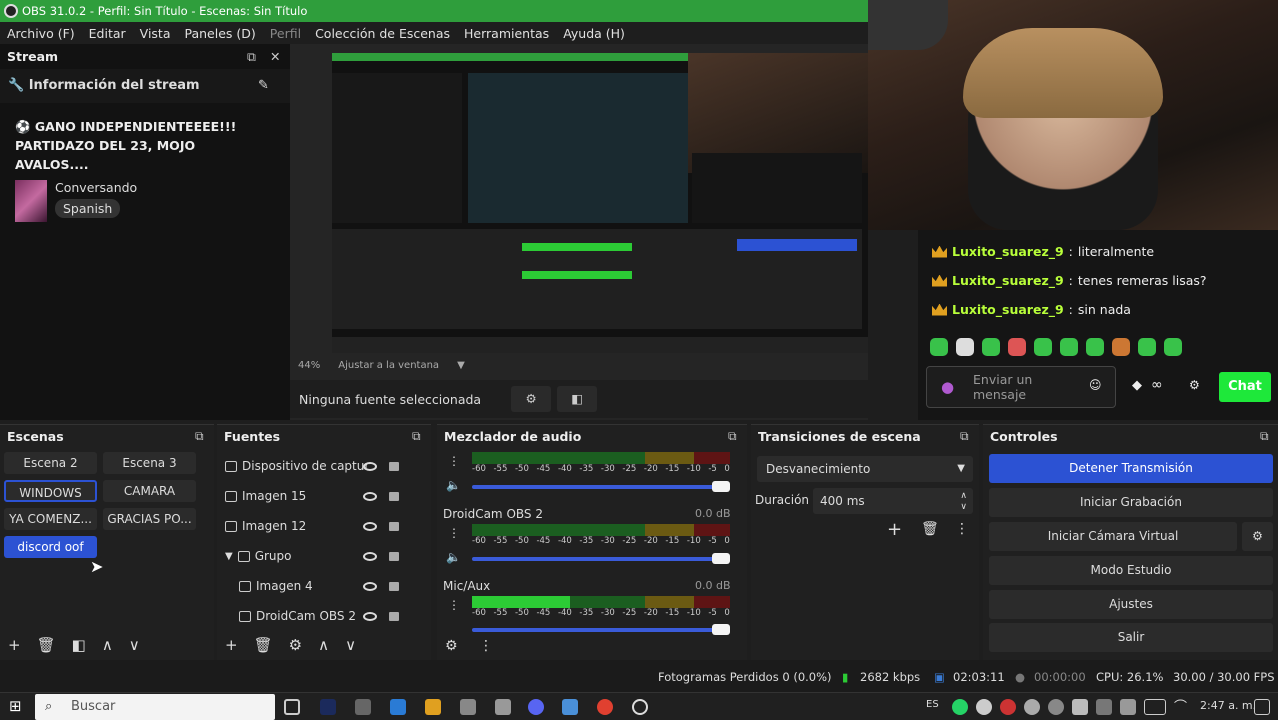  What do you see at coordinates (328, 707) in the screenshot?
I see `photoshop-icon` at bounding box center [328, 707].